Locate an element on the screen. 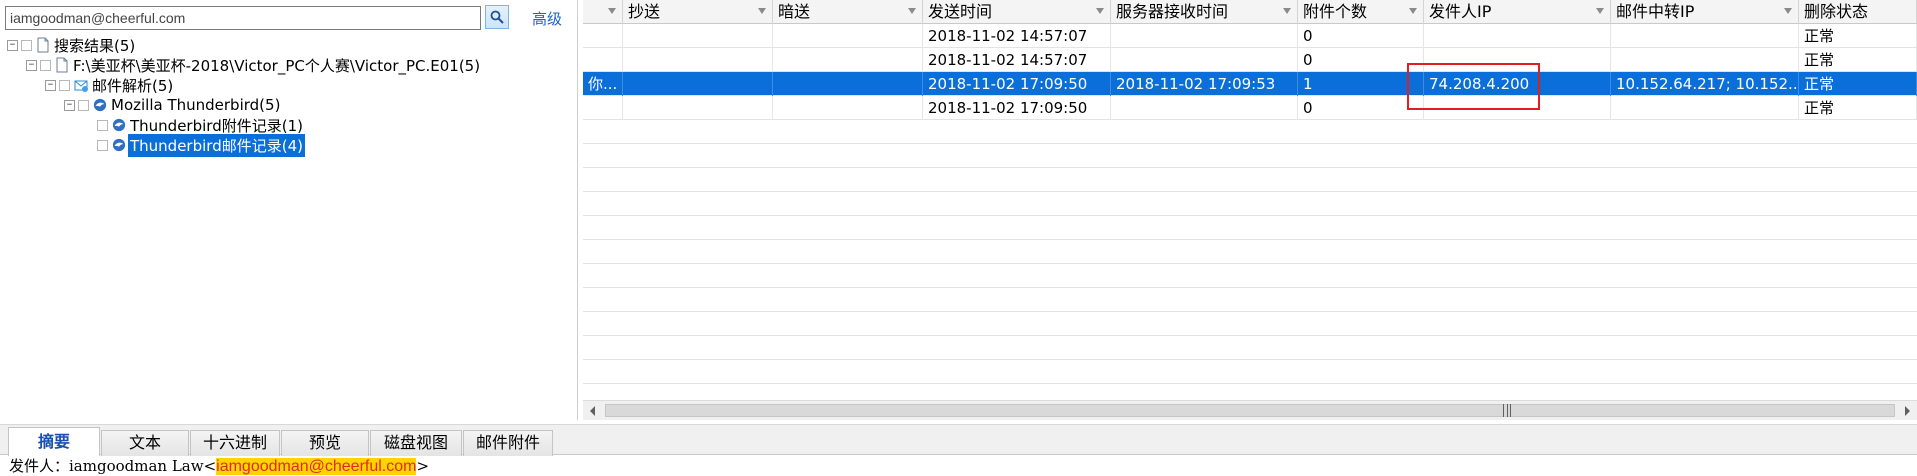 This screenshot has height=476, width=1917. column-header-first is located at coordinates (603, 12).